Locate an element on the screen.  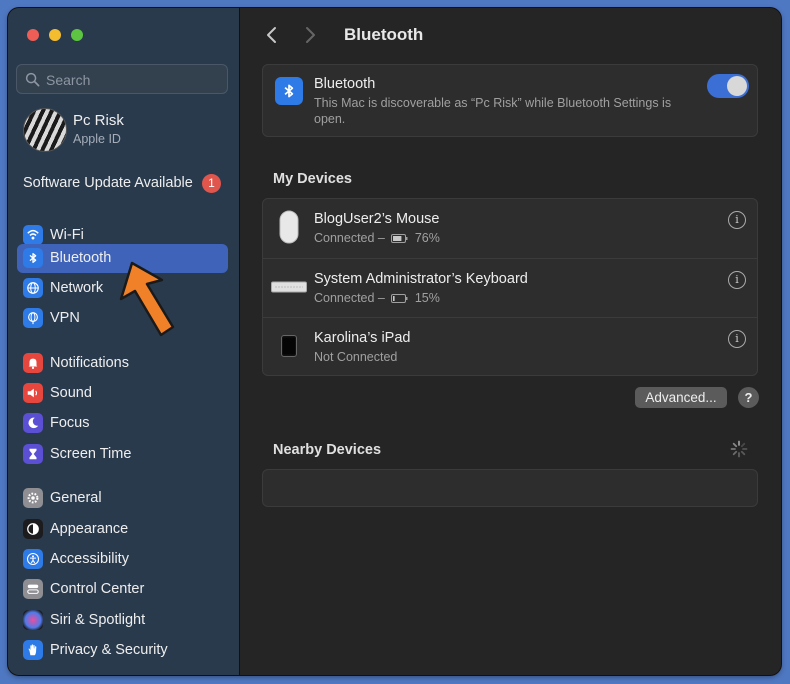
nearby-devices-heading: Nearby Devices is located at coordinates (327, 450).